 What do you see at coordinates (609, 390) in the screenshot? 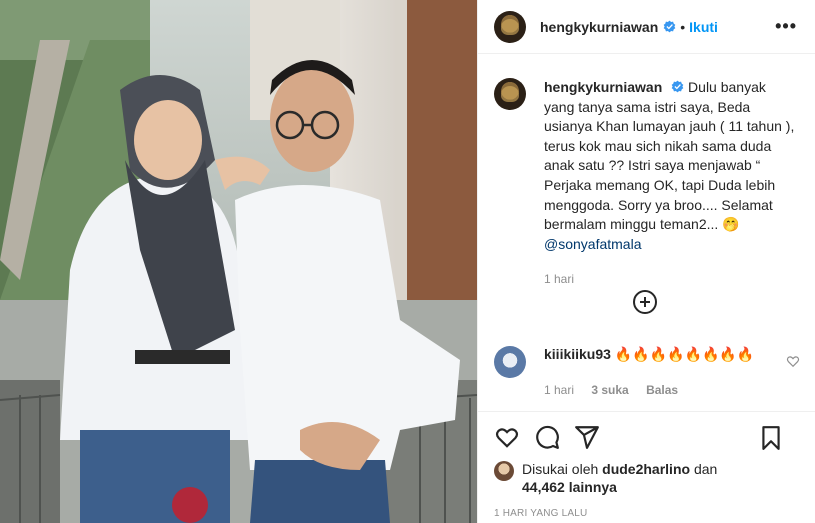
I see `comment-likes: 3 suka` at bounding box center [609, 390].